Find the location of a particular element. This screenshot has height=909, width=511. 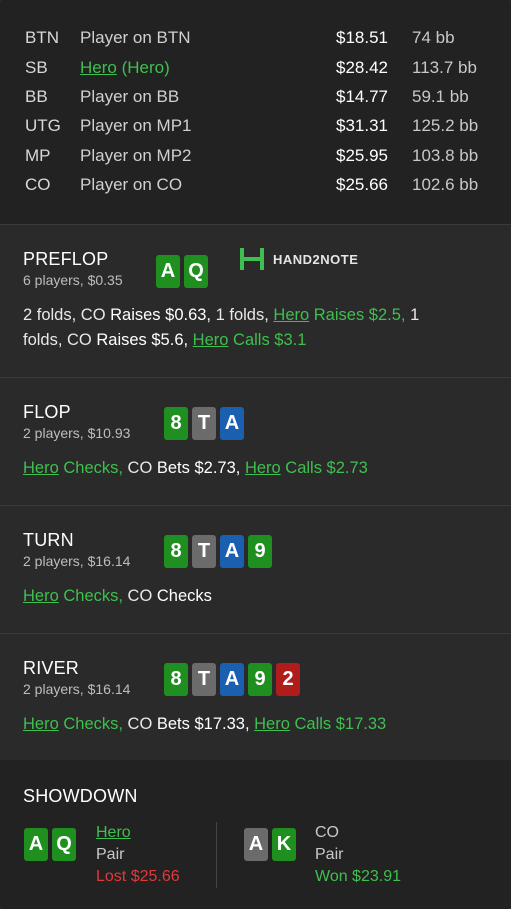

action-text: 2 folds, CO is located at coordinates (67, 315).